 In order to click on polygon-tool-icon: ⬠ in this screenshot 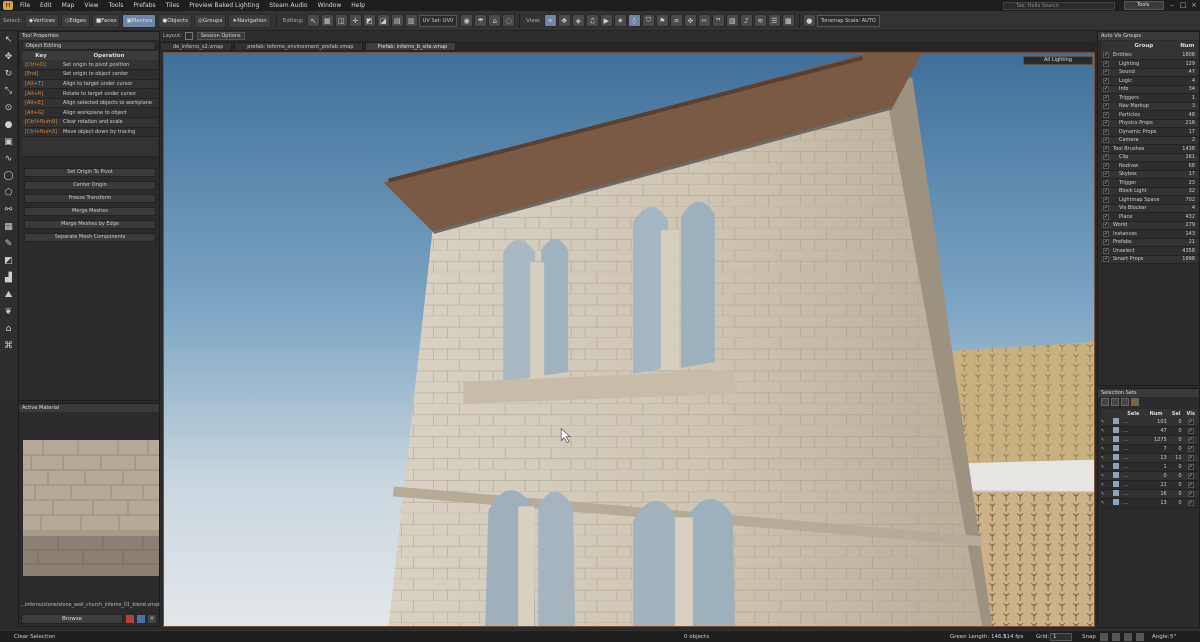, I will do `click(9, 193)`.